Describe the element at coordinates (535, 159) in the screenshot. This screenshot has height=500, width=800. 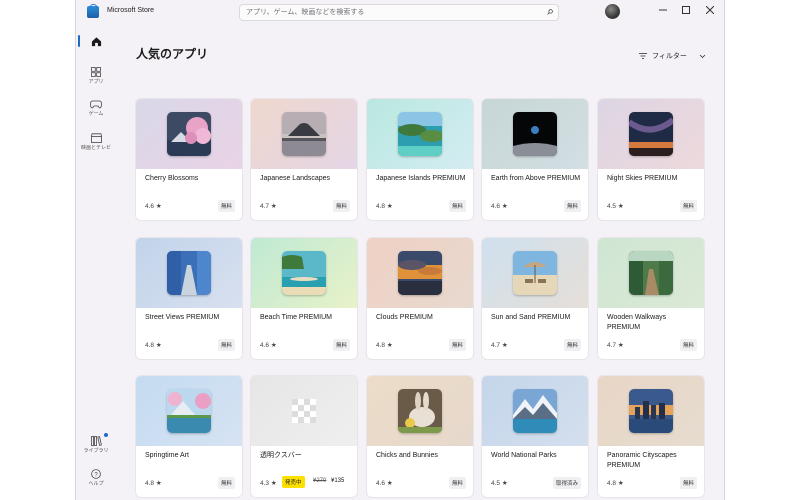
I see `app-card-earth-from-above: Earth from Above PREMIUM 4.6 ★ 無料` at that location.